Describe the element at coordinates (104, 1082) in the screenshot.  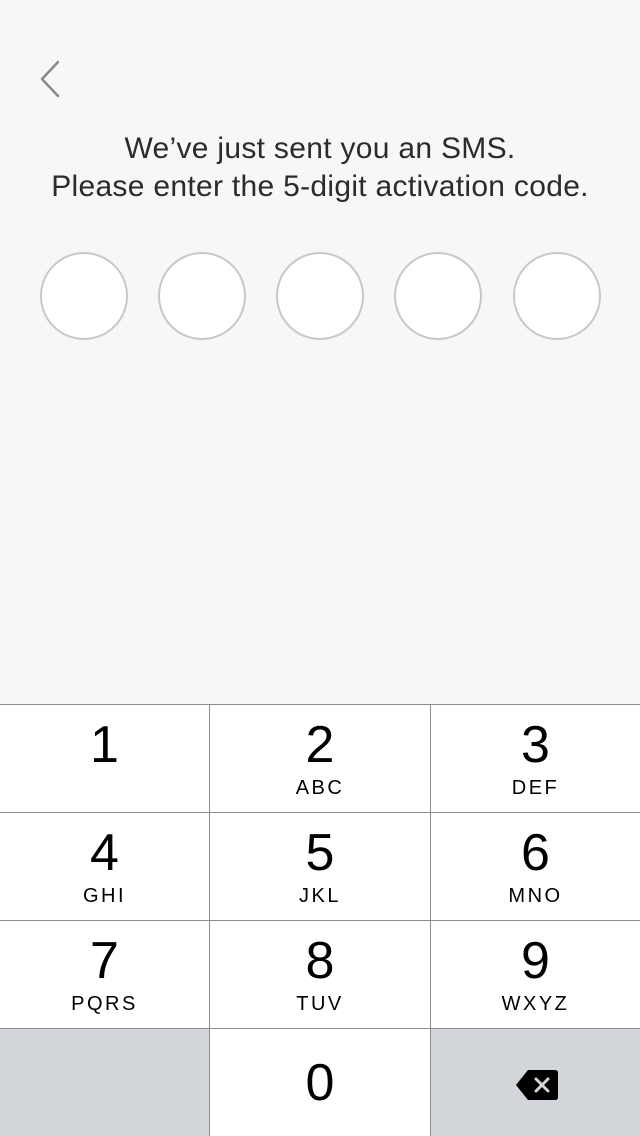
I see `blank-key` at that location.